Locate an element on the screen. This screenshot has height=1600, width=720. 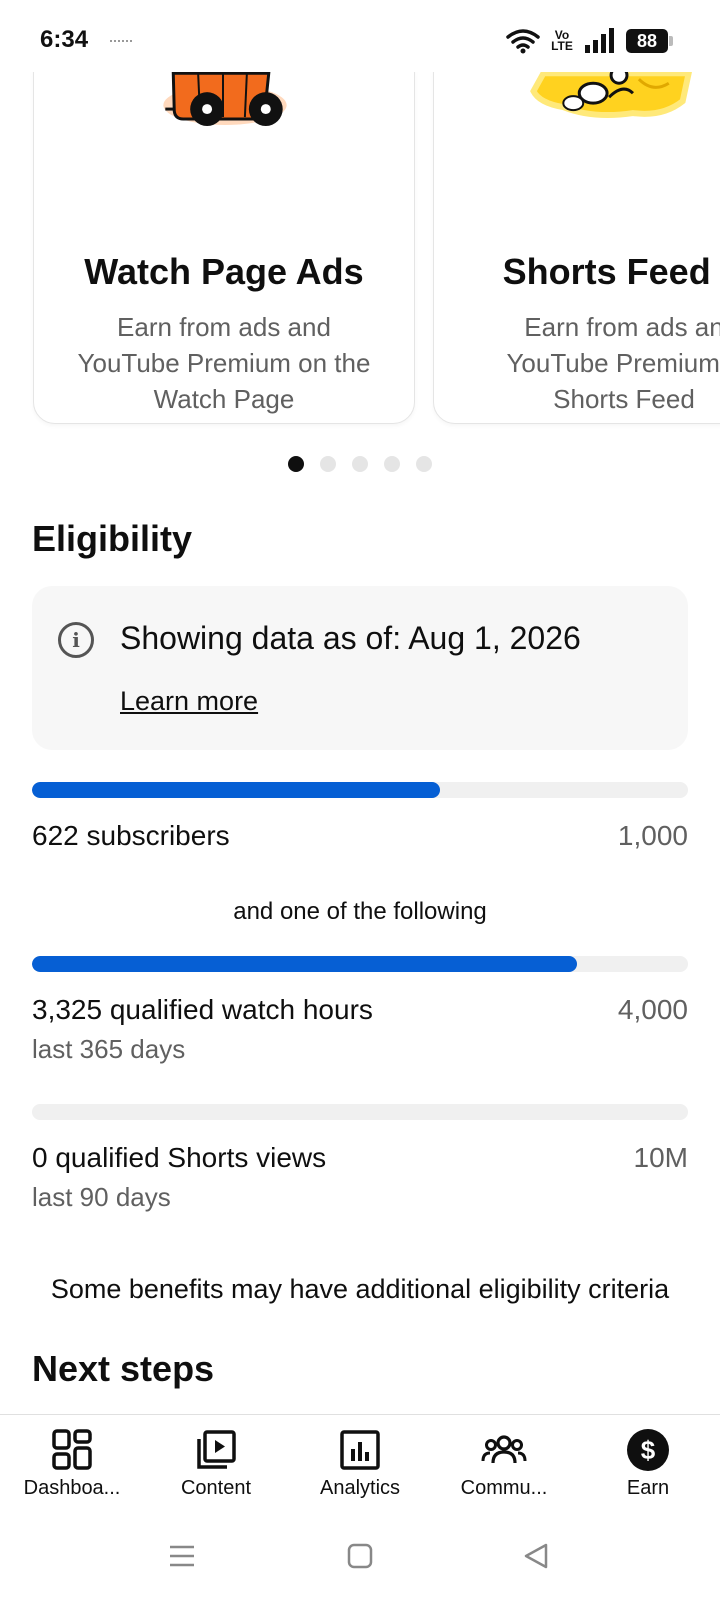
home-icon is located at coordinates (360, 1556).